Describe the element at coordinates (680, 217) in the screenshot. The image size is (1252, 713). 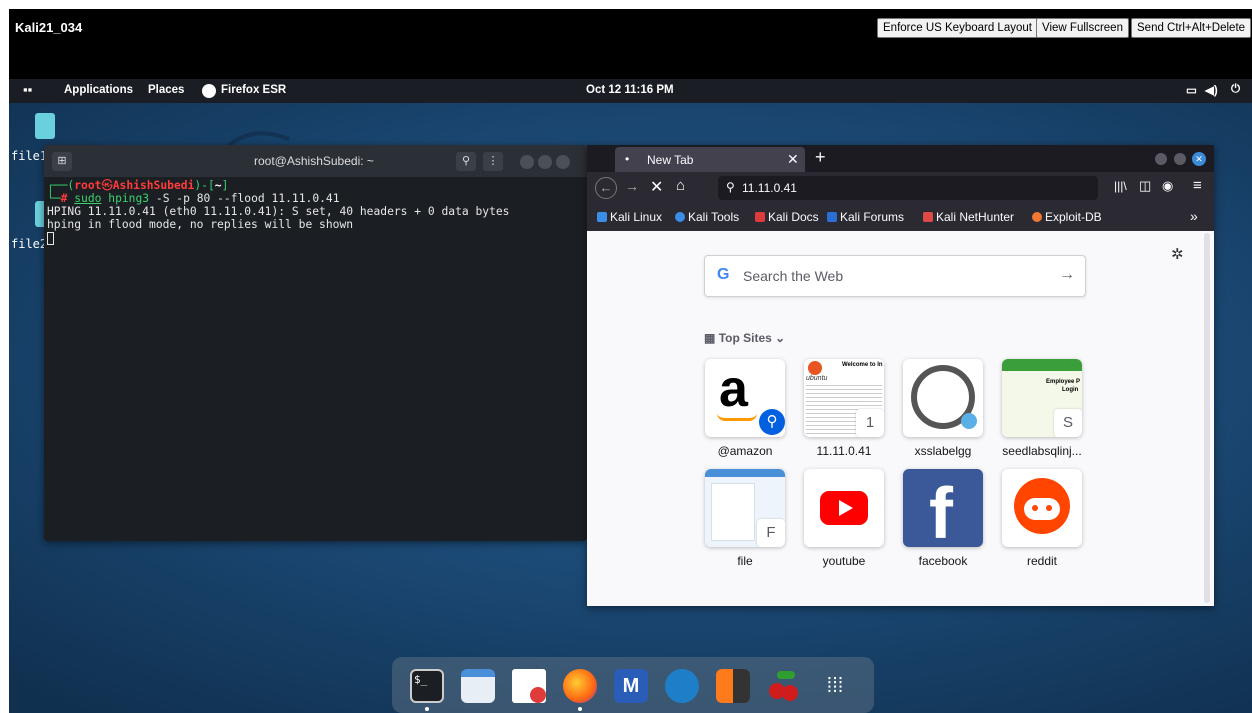
I see `kali-tools-icon` at that location.